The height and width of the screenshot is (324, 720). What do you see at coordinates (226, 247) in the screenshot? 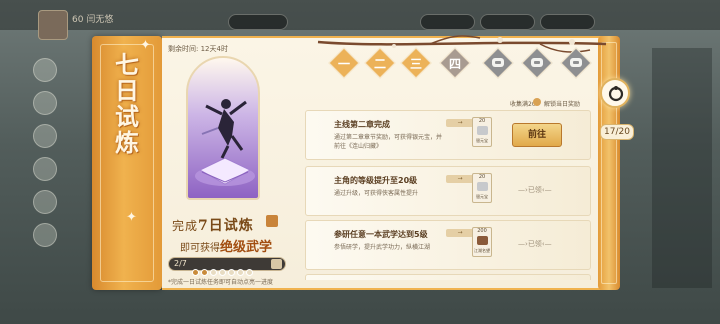
I see `complete-subtitle: 即可获得绝级武学` at bounding box center [226, 247].